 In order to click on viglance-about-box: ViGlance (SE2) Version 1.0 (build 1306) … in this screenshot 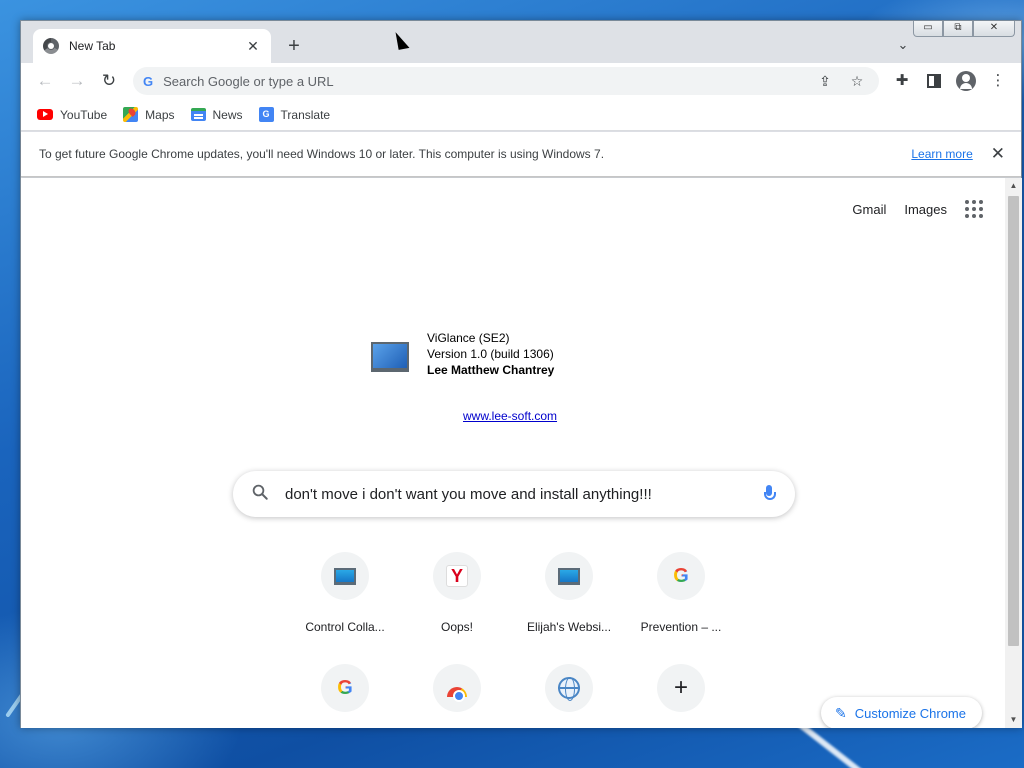, I will do `click(462, 354)`.